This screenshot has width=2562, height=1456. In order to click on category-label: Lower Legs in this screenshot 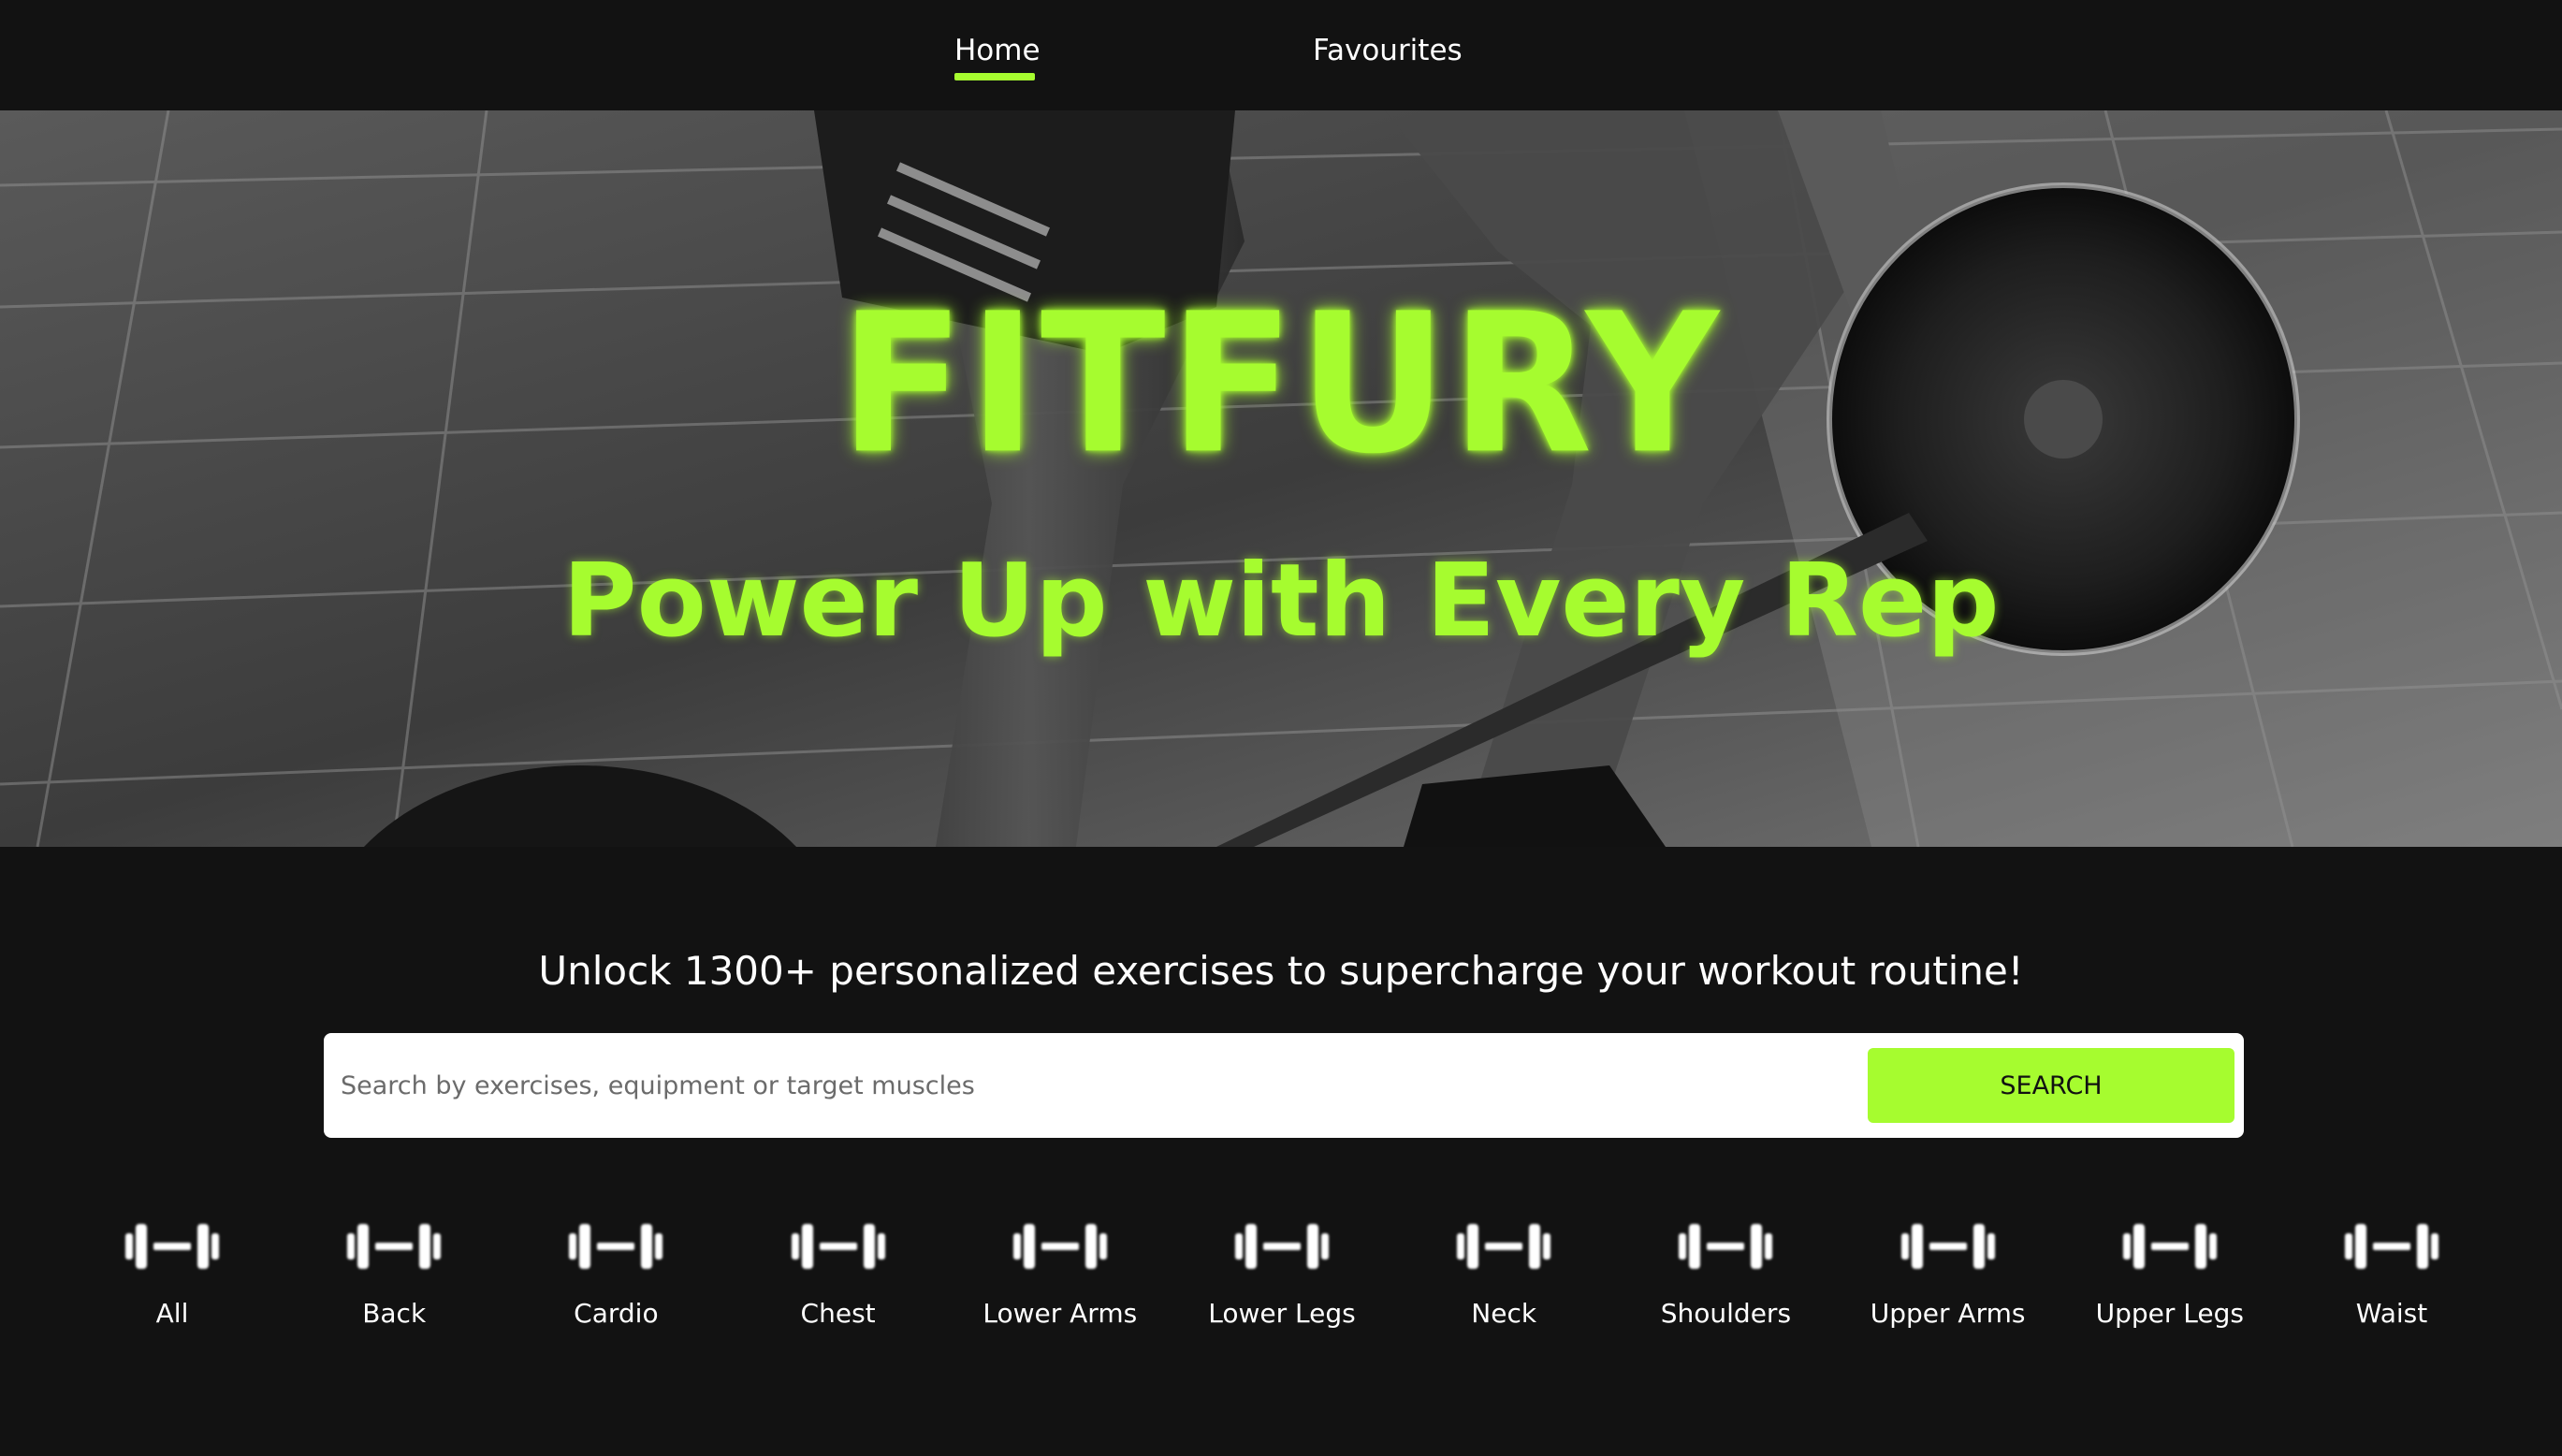, I will do `click(1282, 1313)`.